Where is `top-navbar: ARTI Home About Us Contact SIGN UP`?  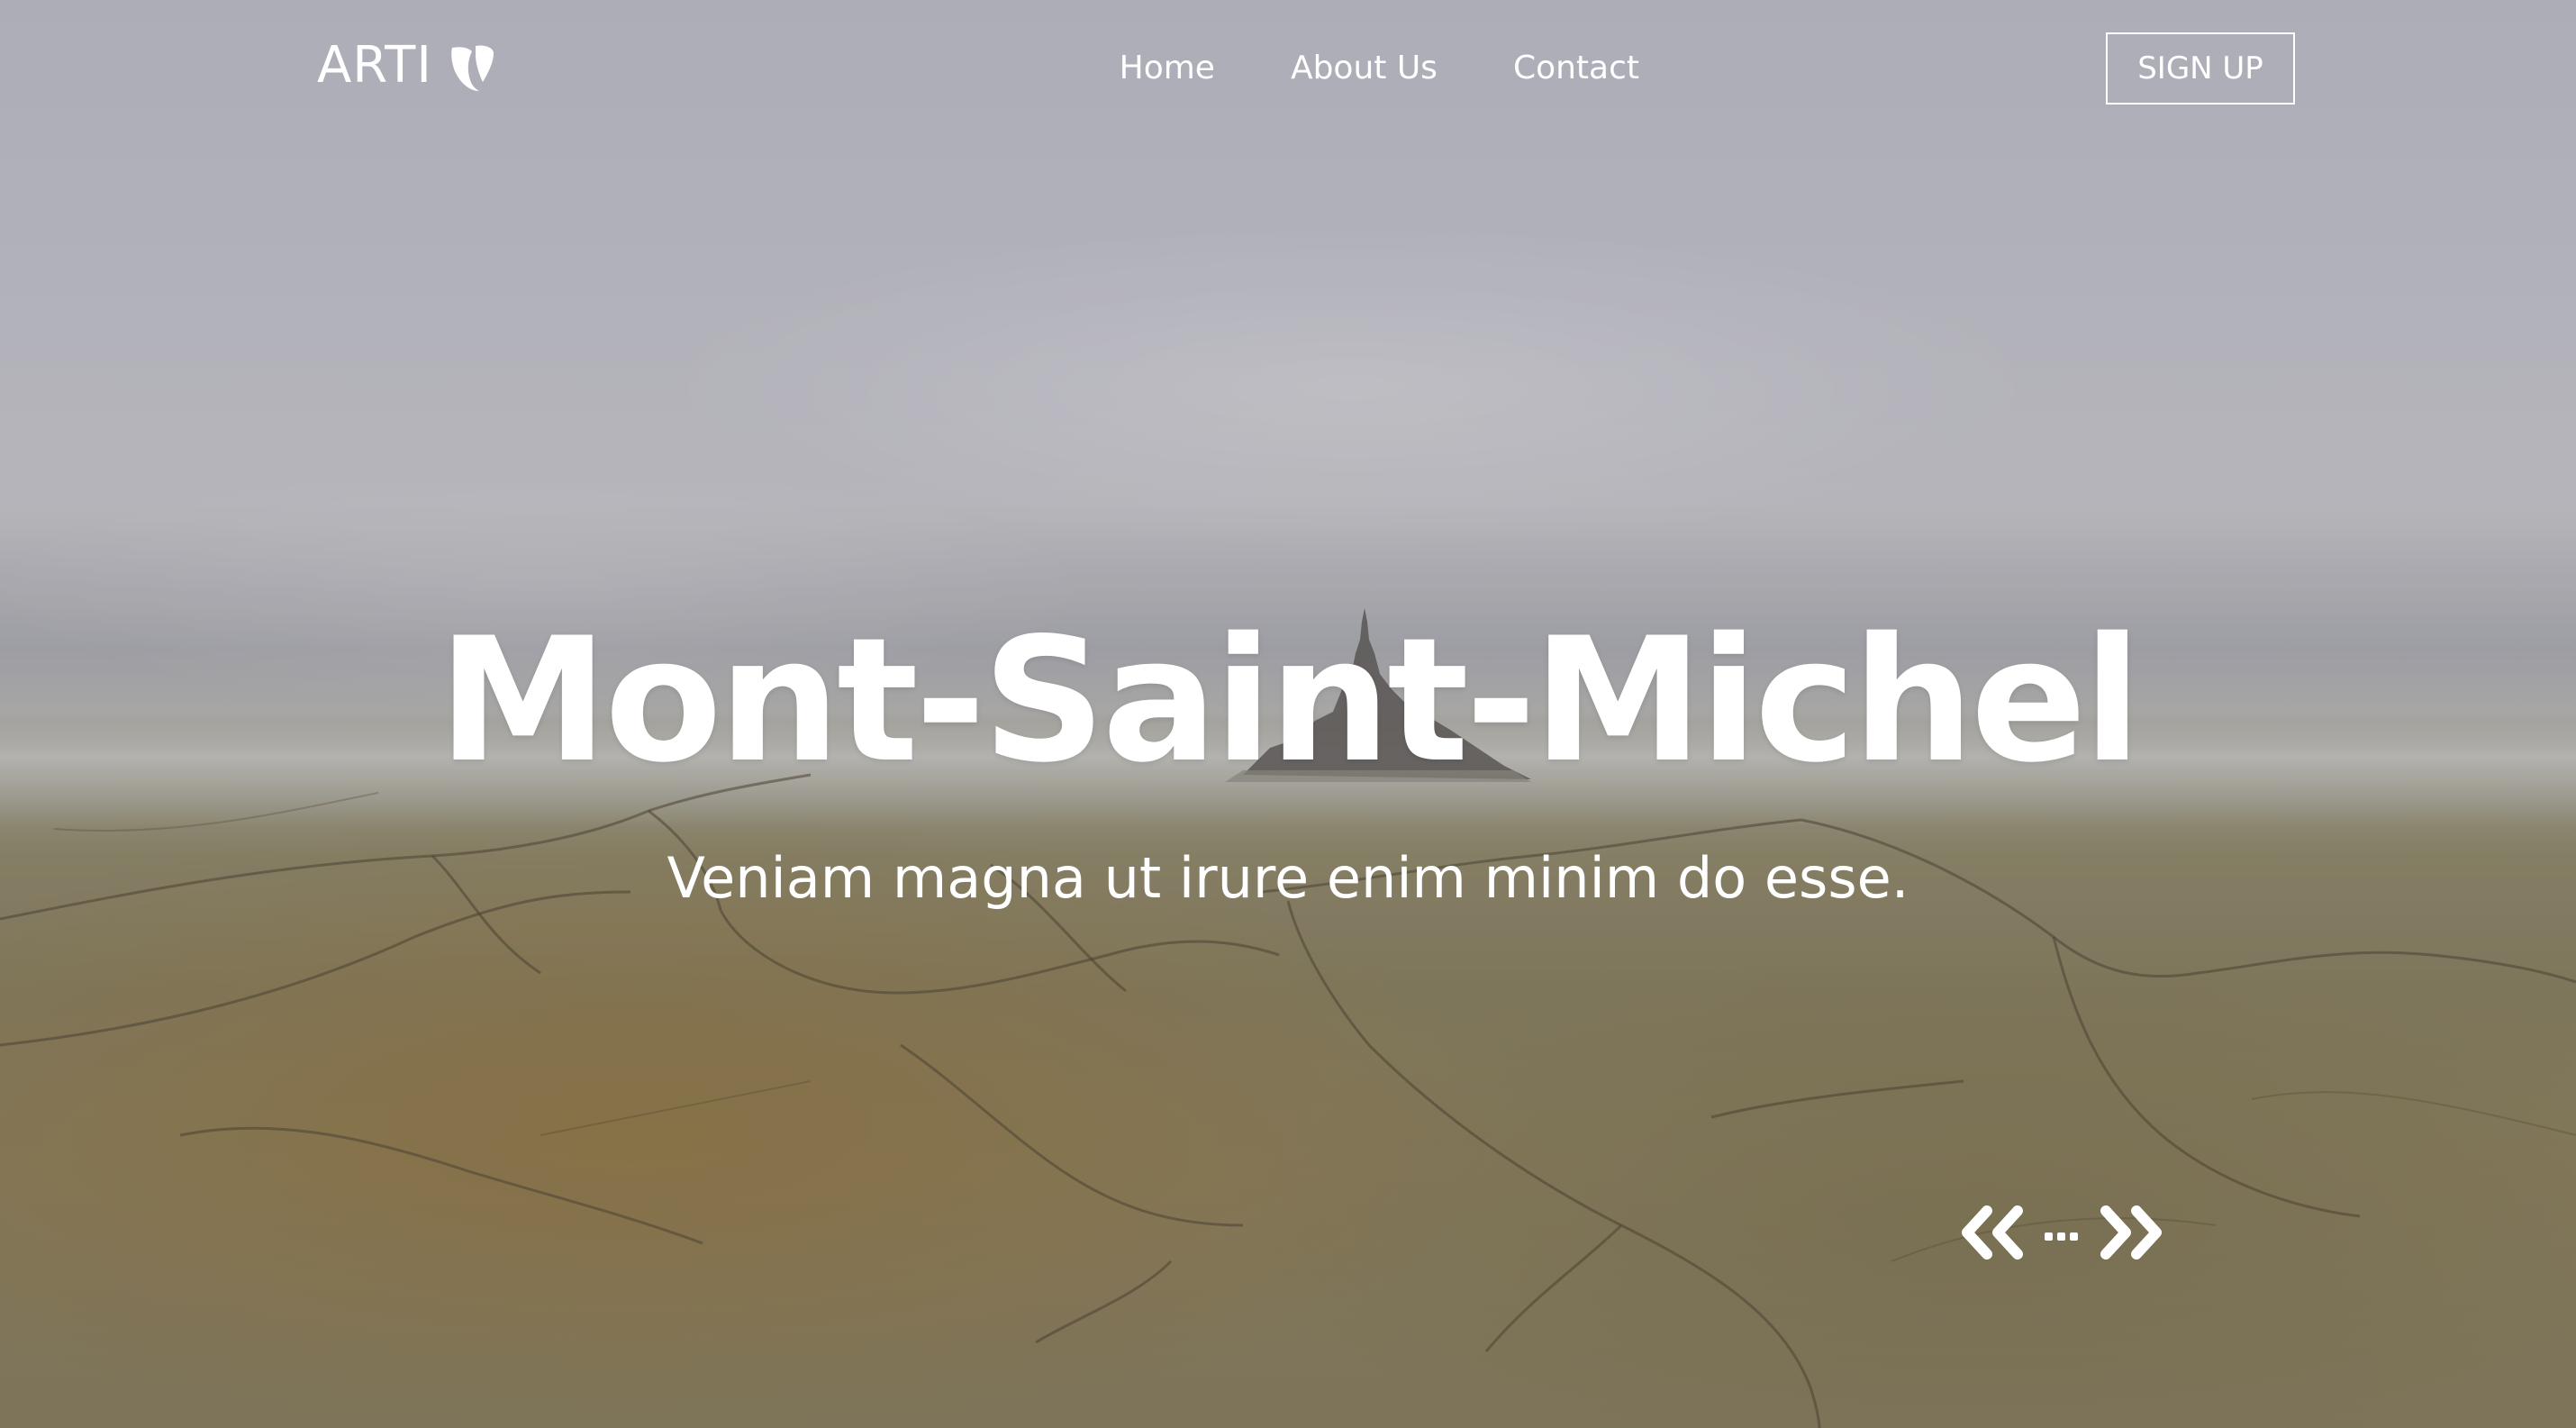 top-navbar: ARTI Home About Us Contact SIGN UP is located at coordinates (1288, 67).